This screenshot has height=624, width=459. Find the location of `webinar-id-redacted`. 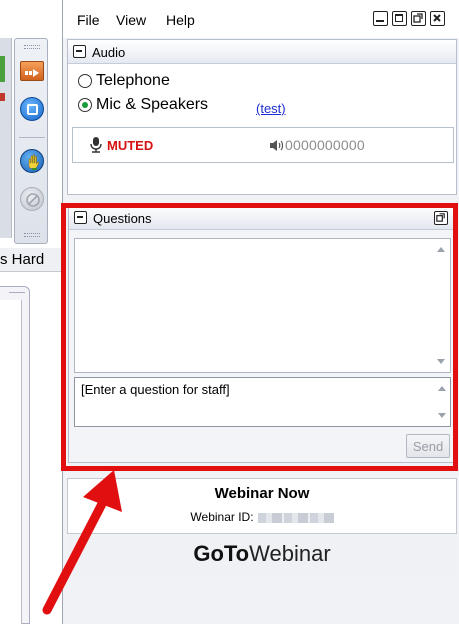

webinar-id-redacted is located at coordinates (295, 517).